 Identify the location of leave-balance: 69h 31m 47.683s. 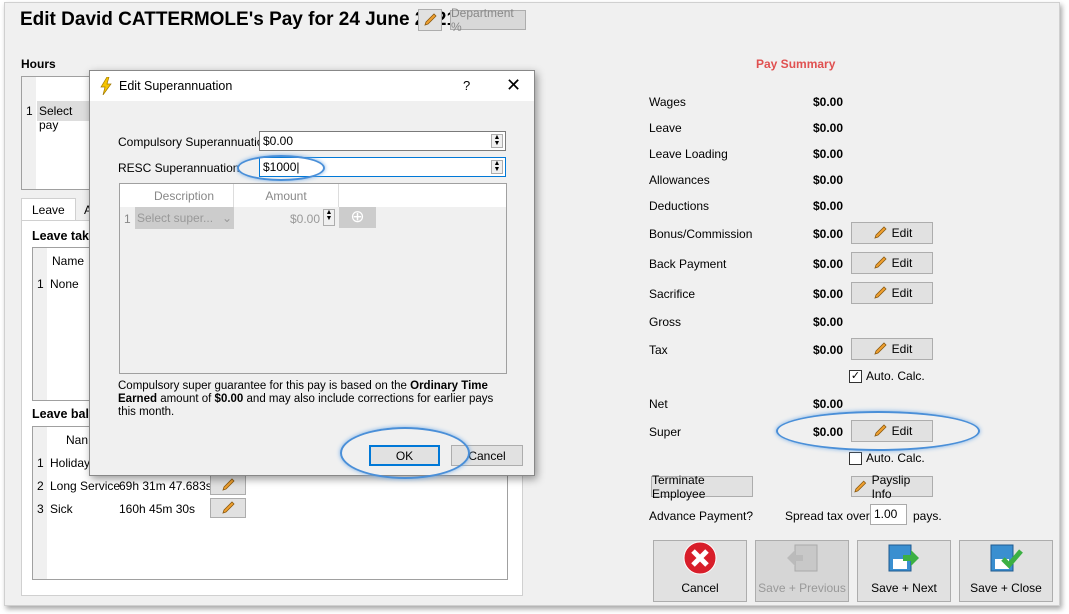
(165, 486).